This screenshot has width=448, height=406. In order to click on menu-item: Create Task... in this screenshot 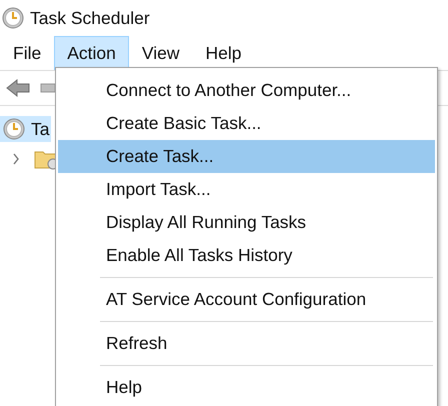, I will do `click(246, 156)`.